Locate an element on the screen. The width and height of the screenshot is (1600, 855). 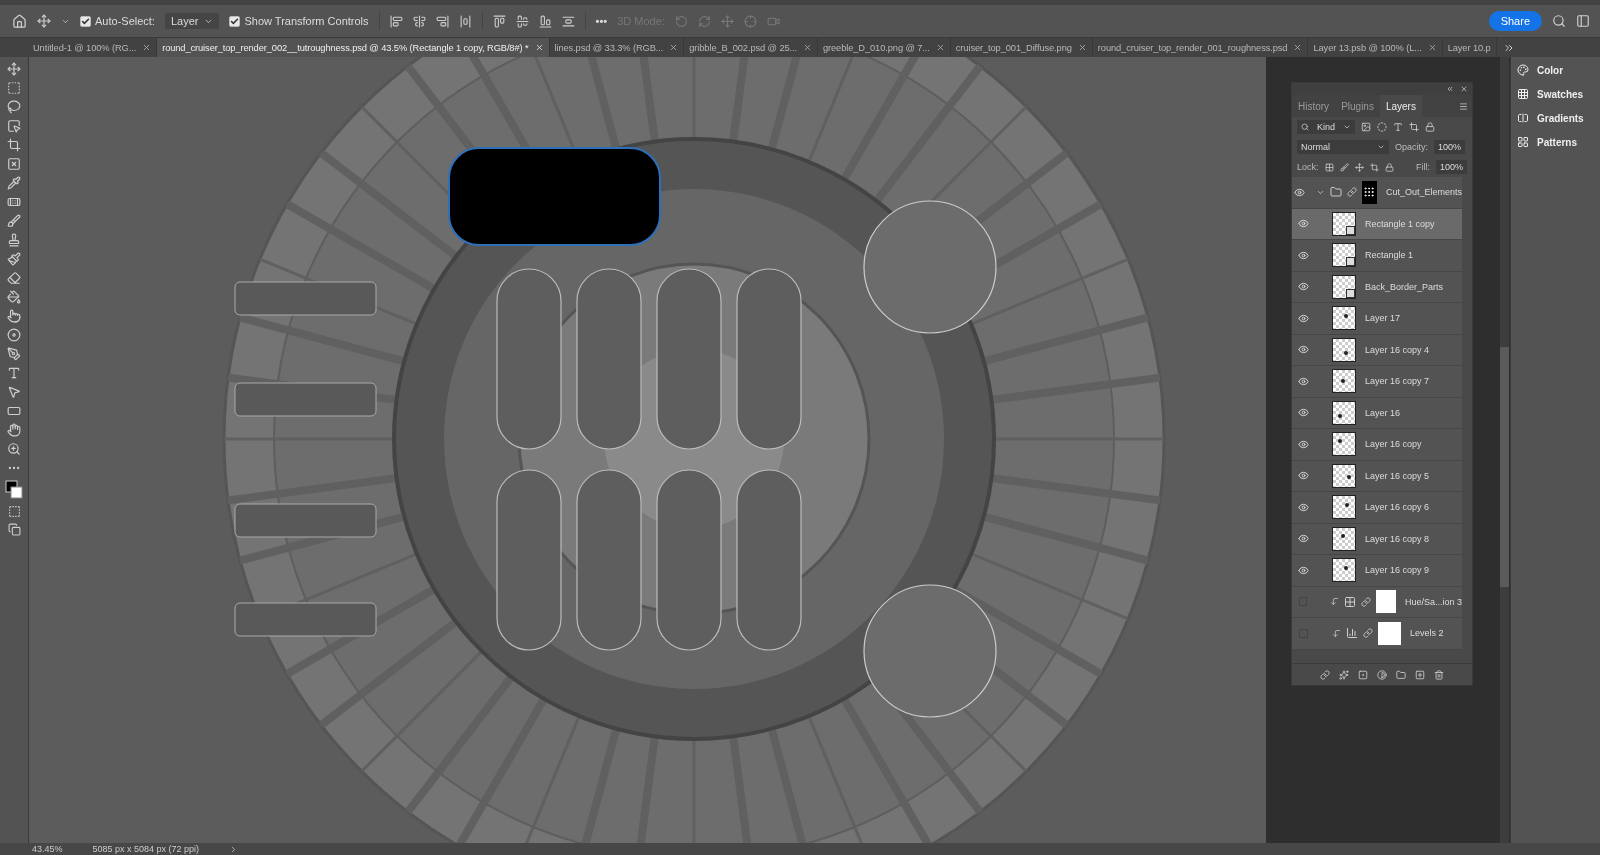
layer-row: Levels 2 is located at coordinates (1377, 634).